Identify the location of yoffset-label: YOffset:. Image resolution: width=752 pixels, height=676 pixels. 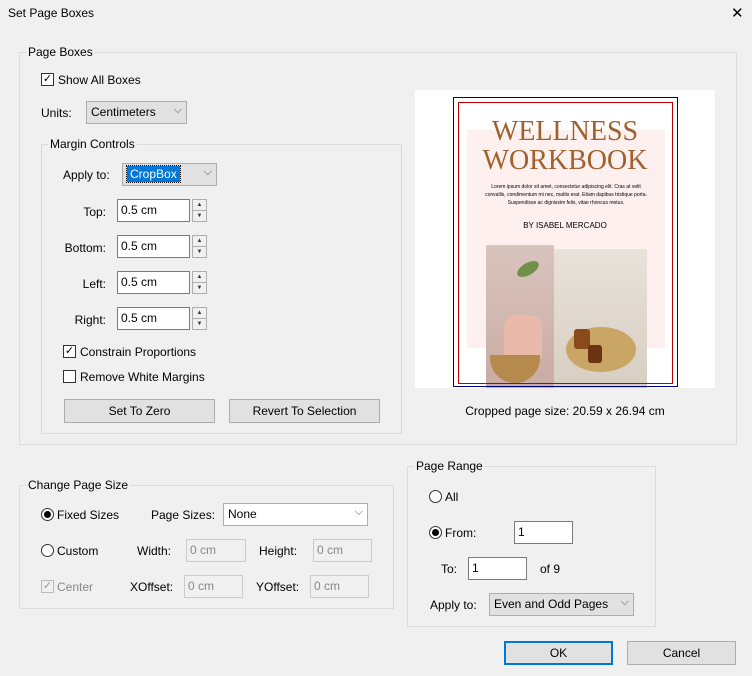
(278, 587).